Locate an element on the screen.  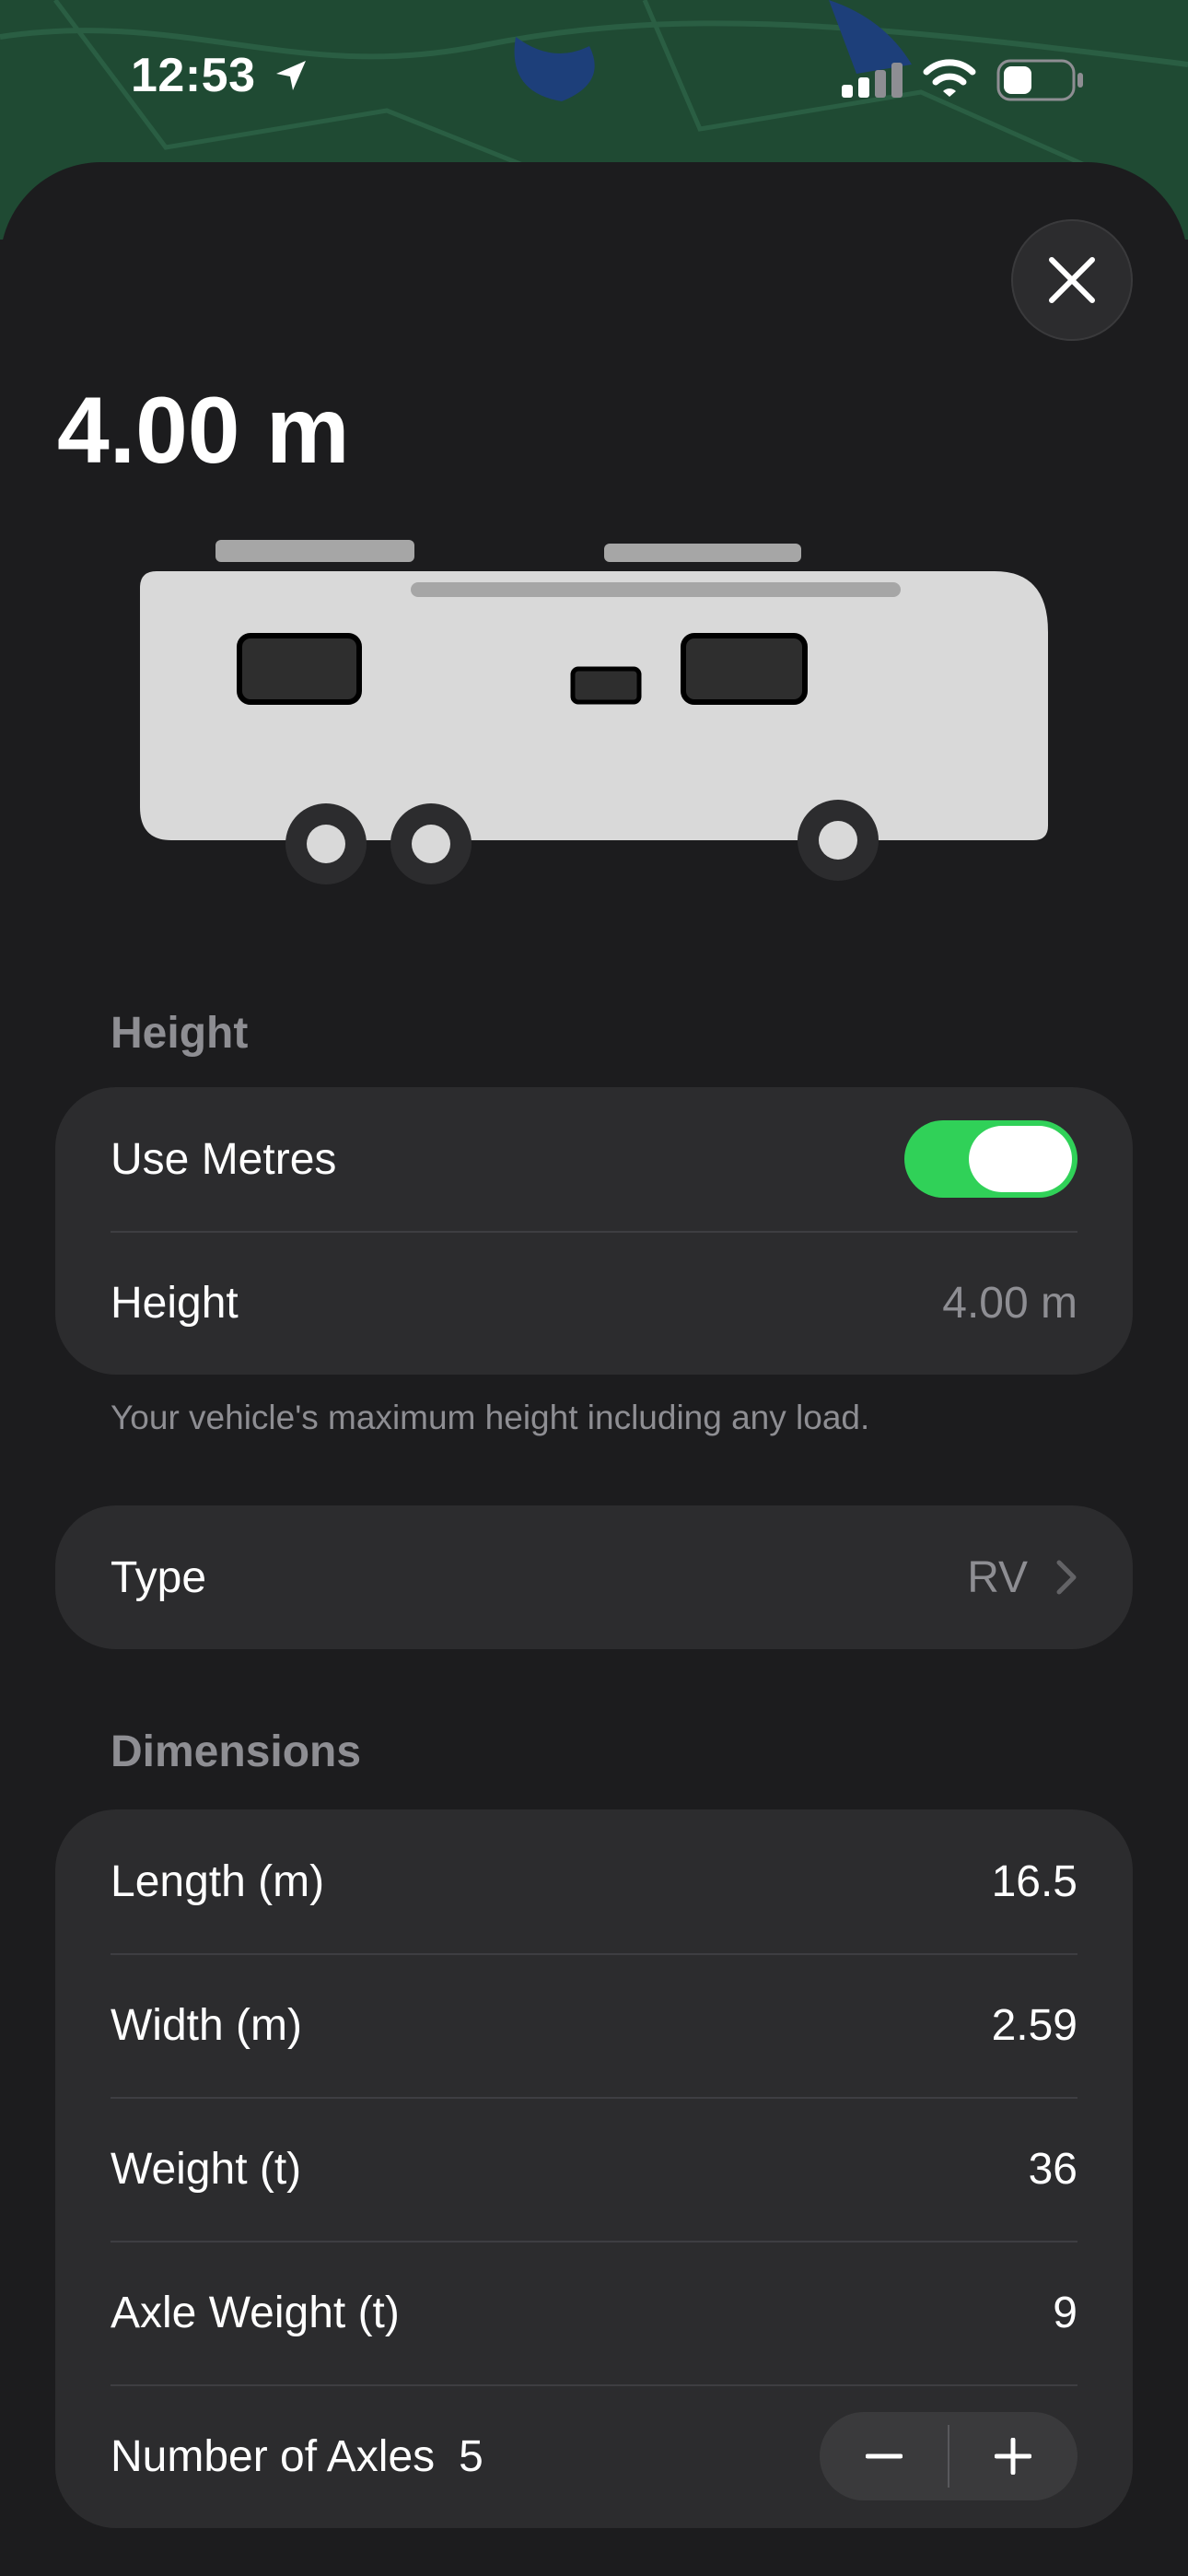
battery-icon is located at coordinates (1040, 82).